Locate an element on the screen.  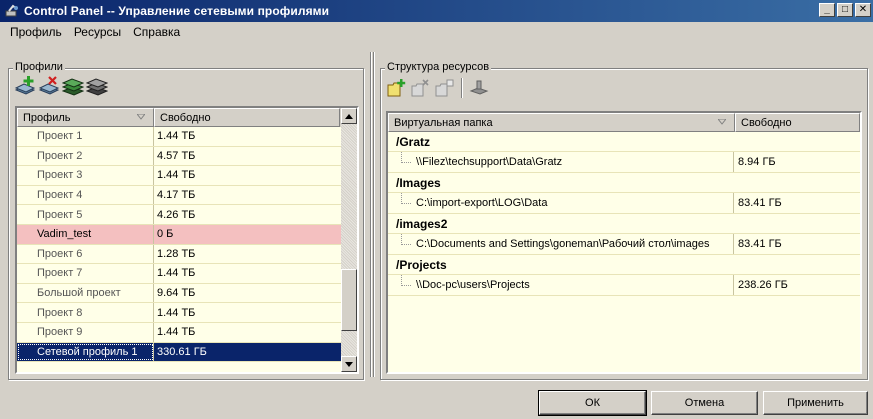
resources-toolbar is located at coordinates (438, 88).